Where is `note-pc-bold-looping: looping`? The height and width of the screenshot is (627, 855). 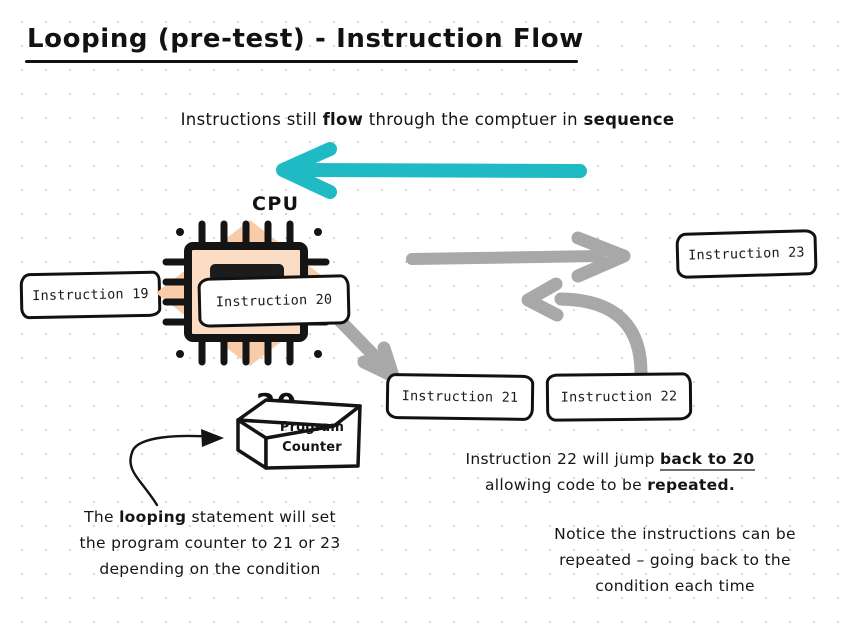
note-pc-bold-looping: looping is located at coordinates (153, 517).